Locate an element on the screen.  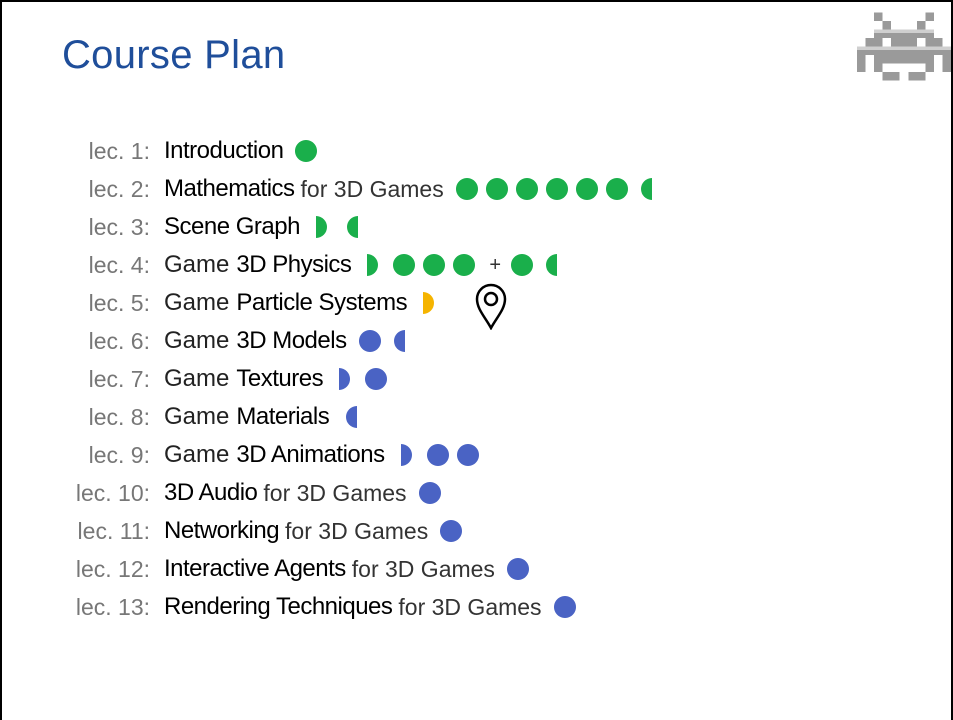
lecture-row: lec. 4: Game 3D Physics + is located at coordinates (285, 265).